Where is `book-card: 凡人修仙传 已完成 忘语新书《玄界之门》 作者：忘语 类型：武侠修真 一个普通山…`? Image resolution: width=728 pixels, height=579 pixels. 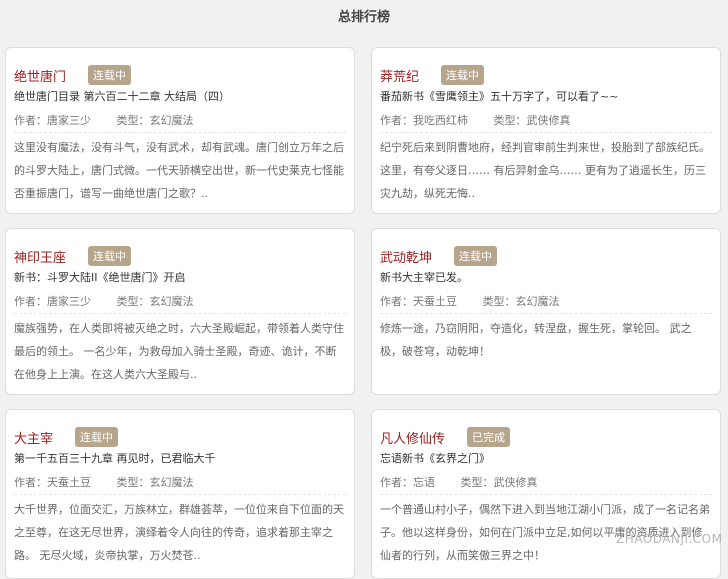
book-card: 凡人修仙传 已完成 忘语新书《玄界之门》 作者：忘语 类型：武侠修真 一个普通山… is located at coordinates (546, 494).